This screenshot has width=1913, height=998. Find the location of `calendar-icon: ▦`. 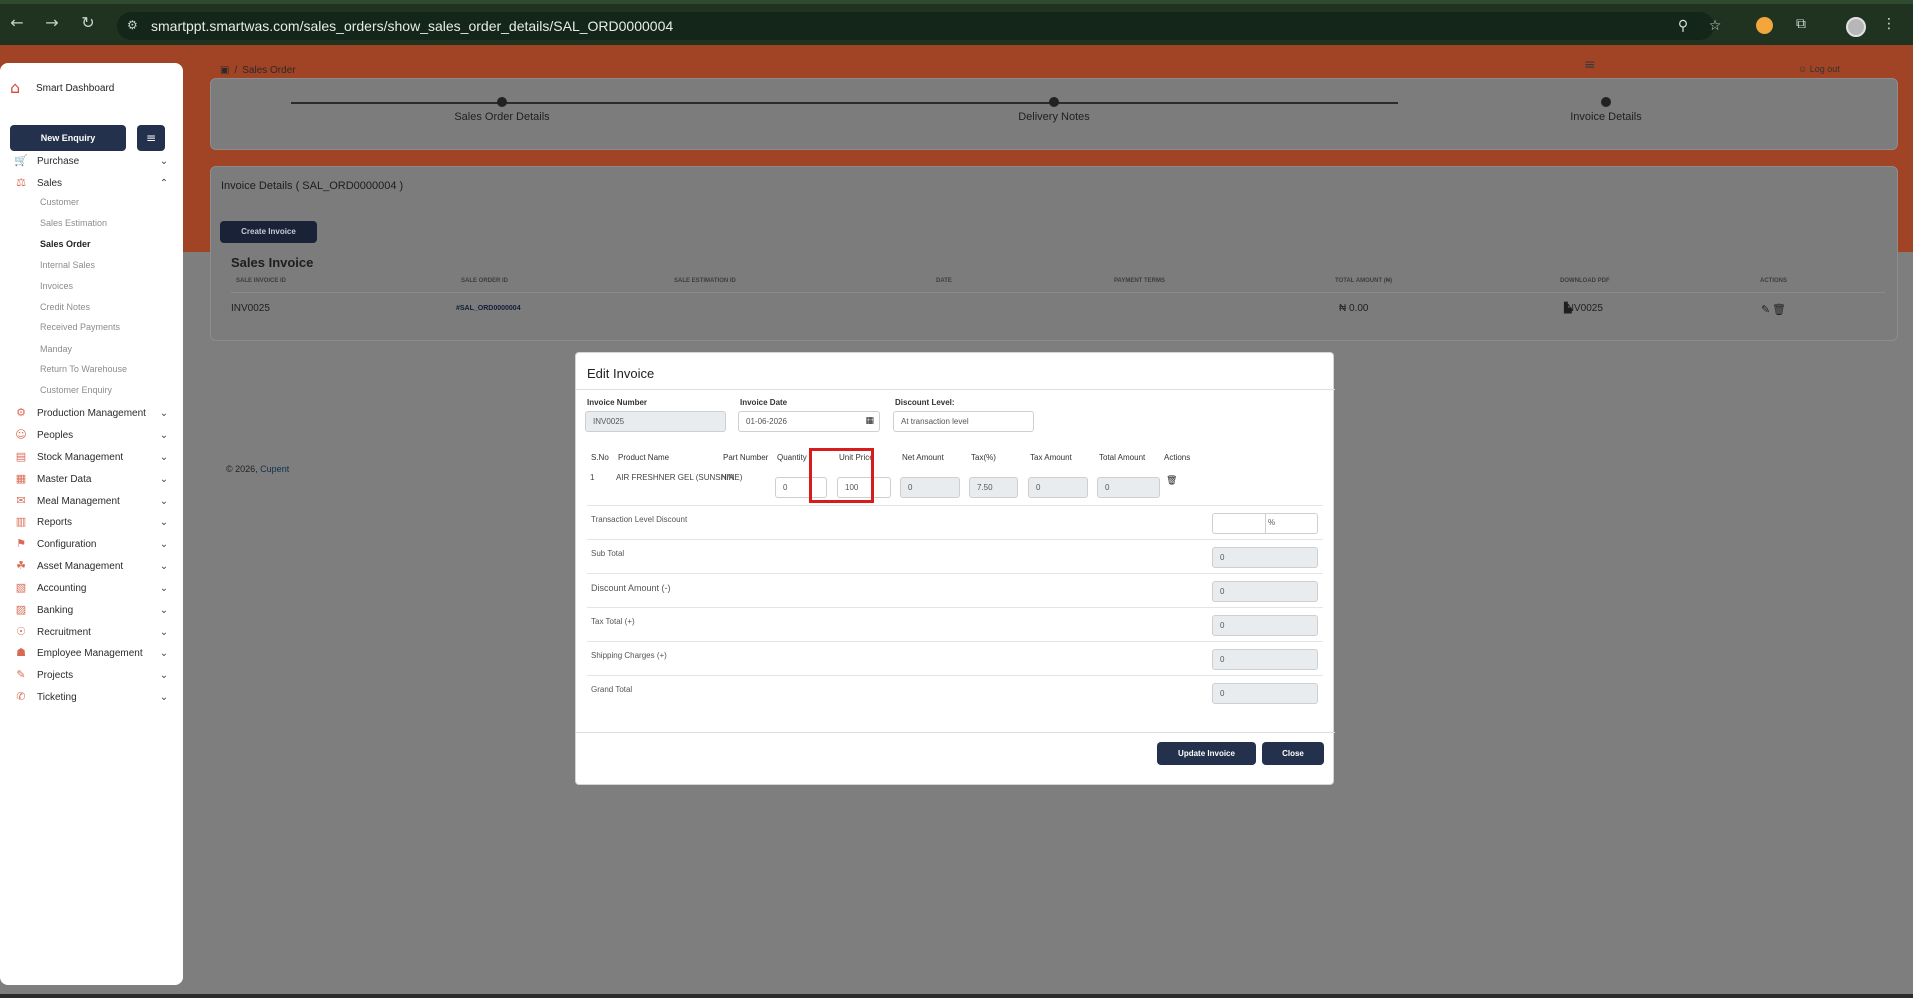

calendar-icon: ▦ is located at coordinates (869, 421).